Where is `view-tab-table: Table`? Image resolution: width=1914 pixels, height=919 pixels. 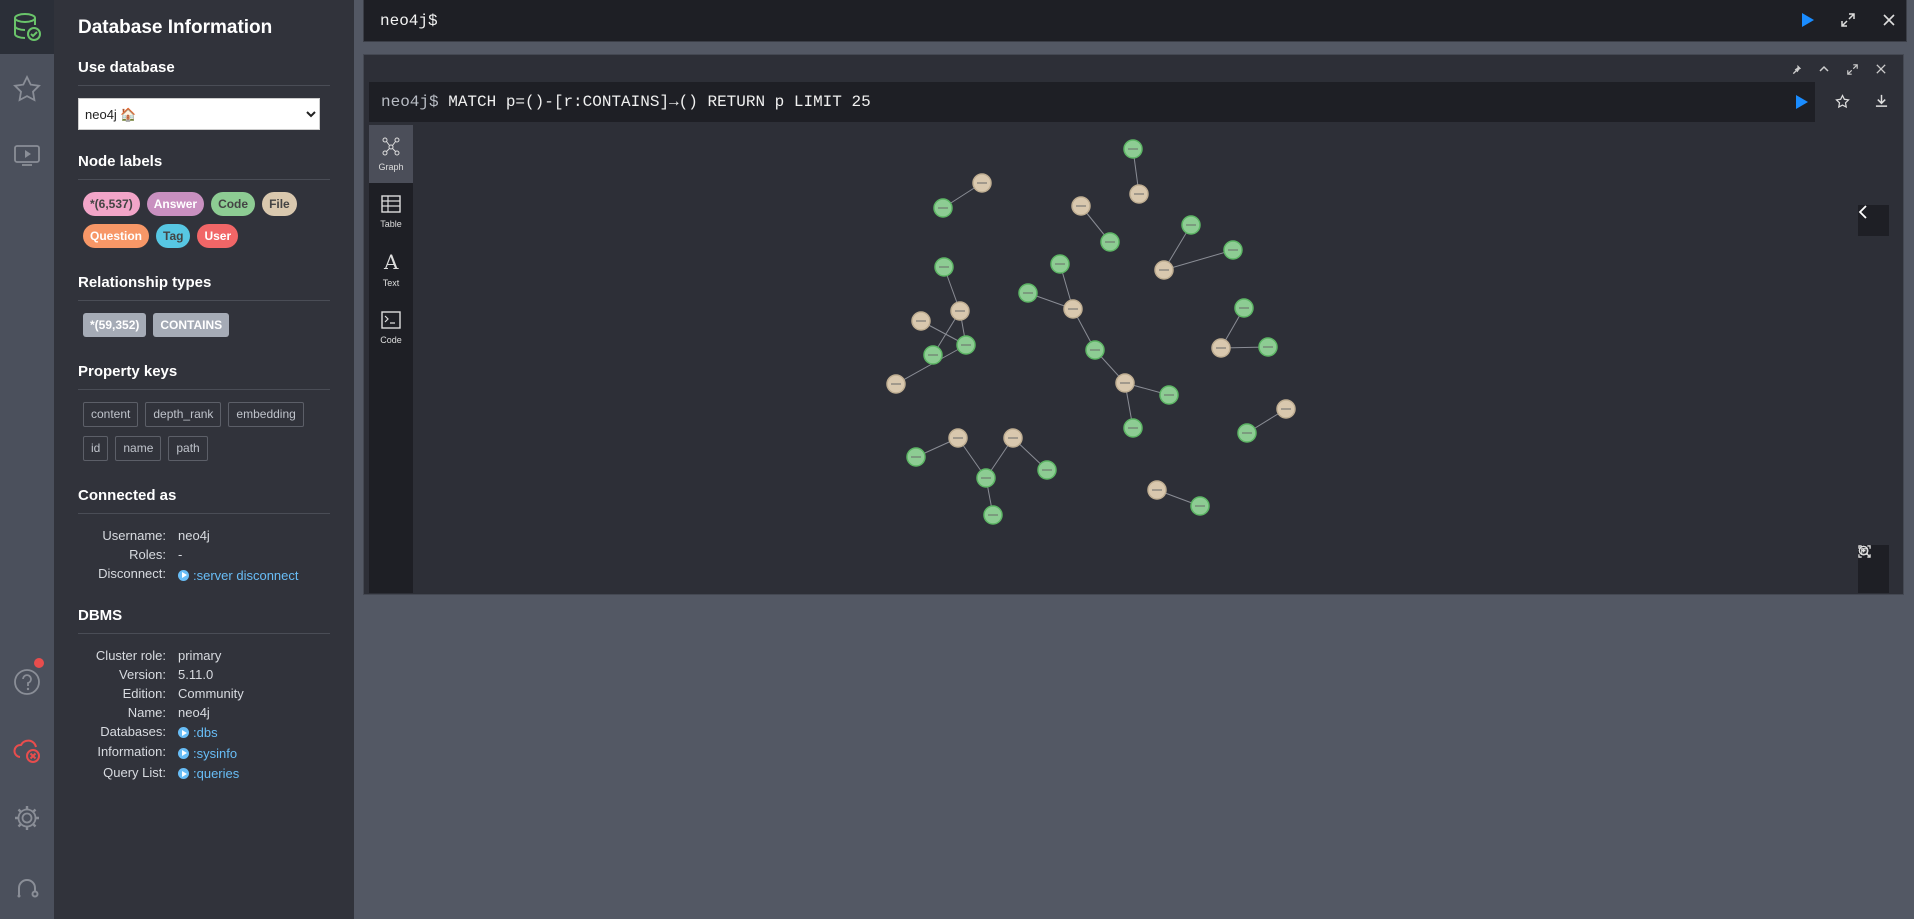 view-tab-table: Table is located at coordinates (391, 212).